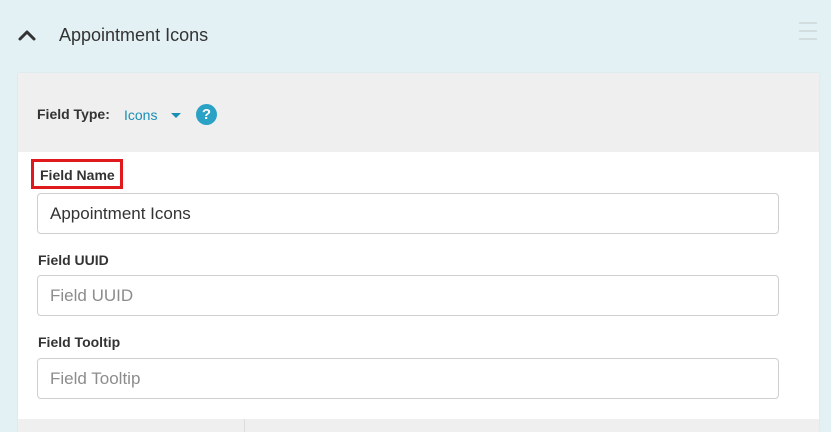  Describe the element at coordinates (418, 425) in the screenshot. I see `card-footer-strip` at that location.